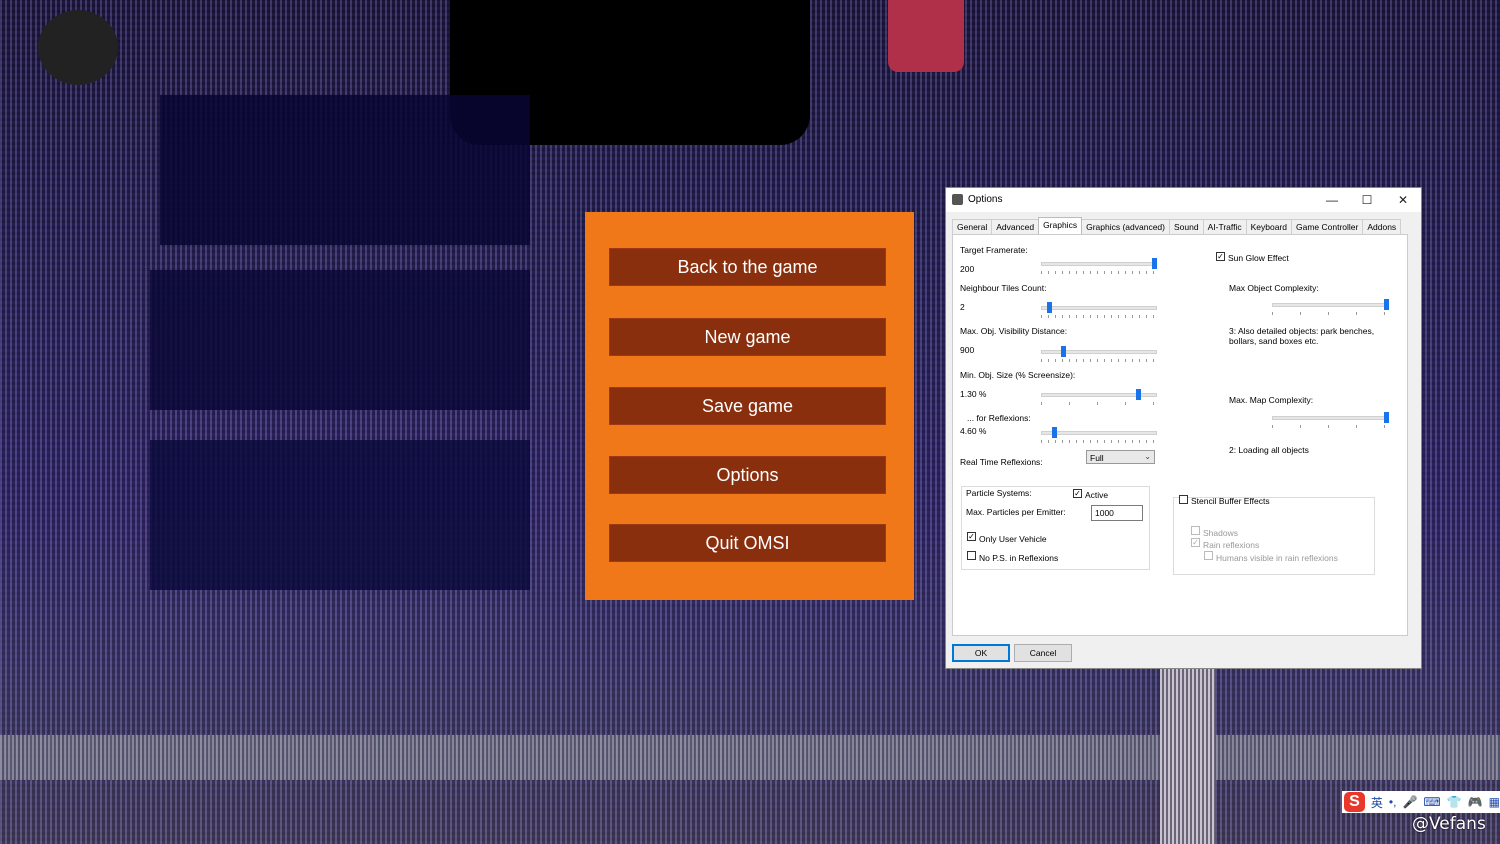 The height and width of the screenshot is (844, 1500). What do you see at coordinates (1475, 802) in the screenshot?
I see `gamepad-icon: 🎮` at bounding box center [1475, 802].